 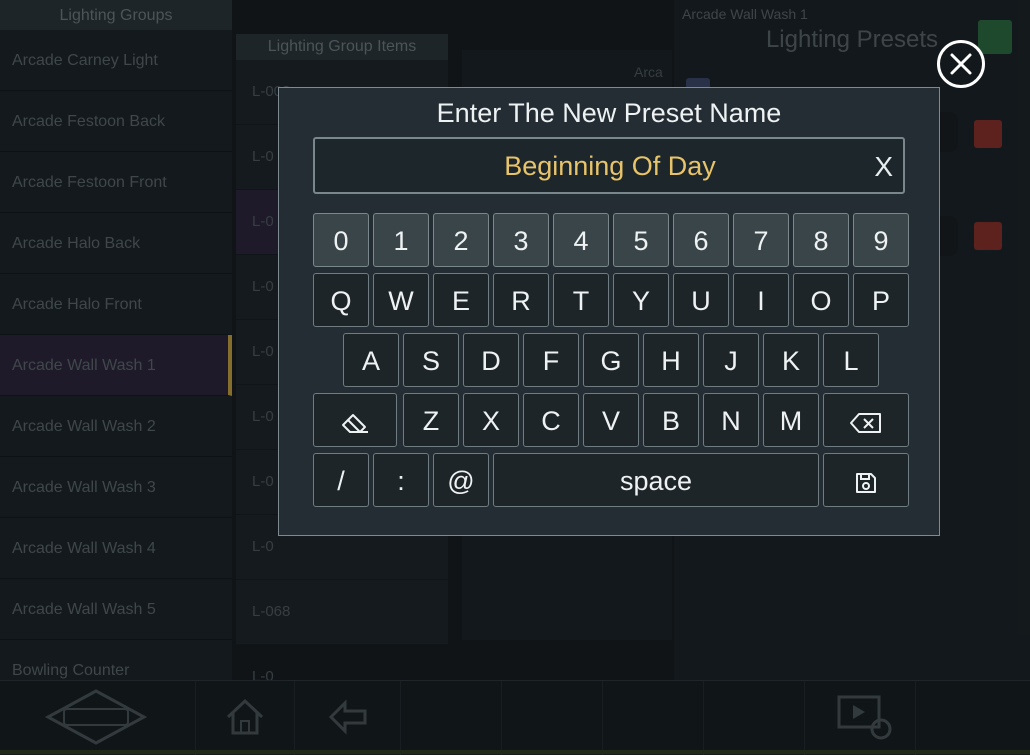 I want to click on space-key: space, so click(x=656, y=480).